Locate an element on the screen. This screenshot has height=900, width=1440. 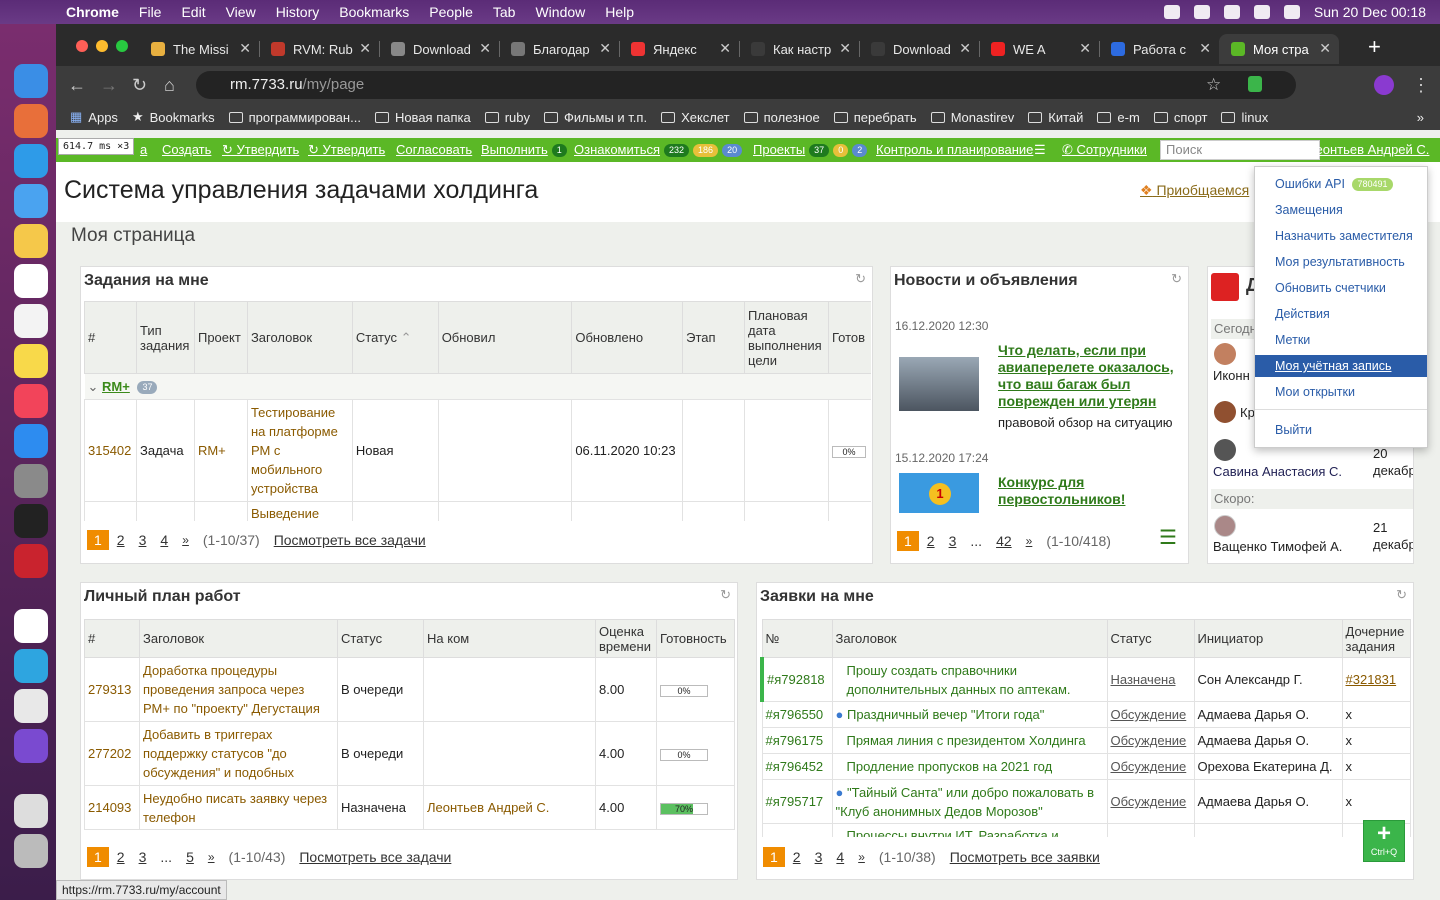
request-id-link: #я796175 is located at coordinates (795, 740).